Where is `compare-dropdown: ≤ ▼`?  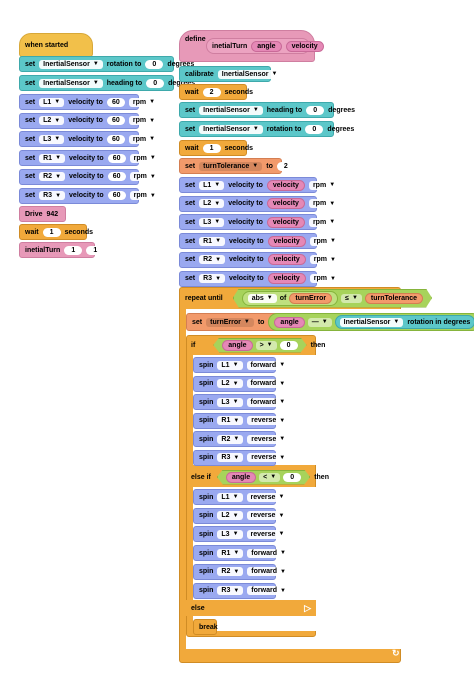 compare-dropdown: ≤ ▼ is located at coordinates (351, 298).